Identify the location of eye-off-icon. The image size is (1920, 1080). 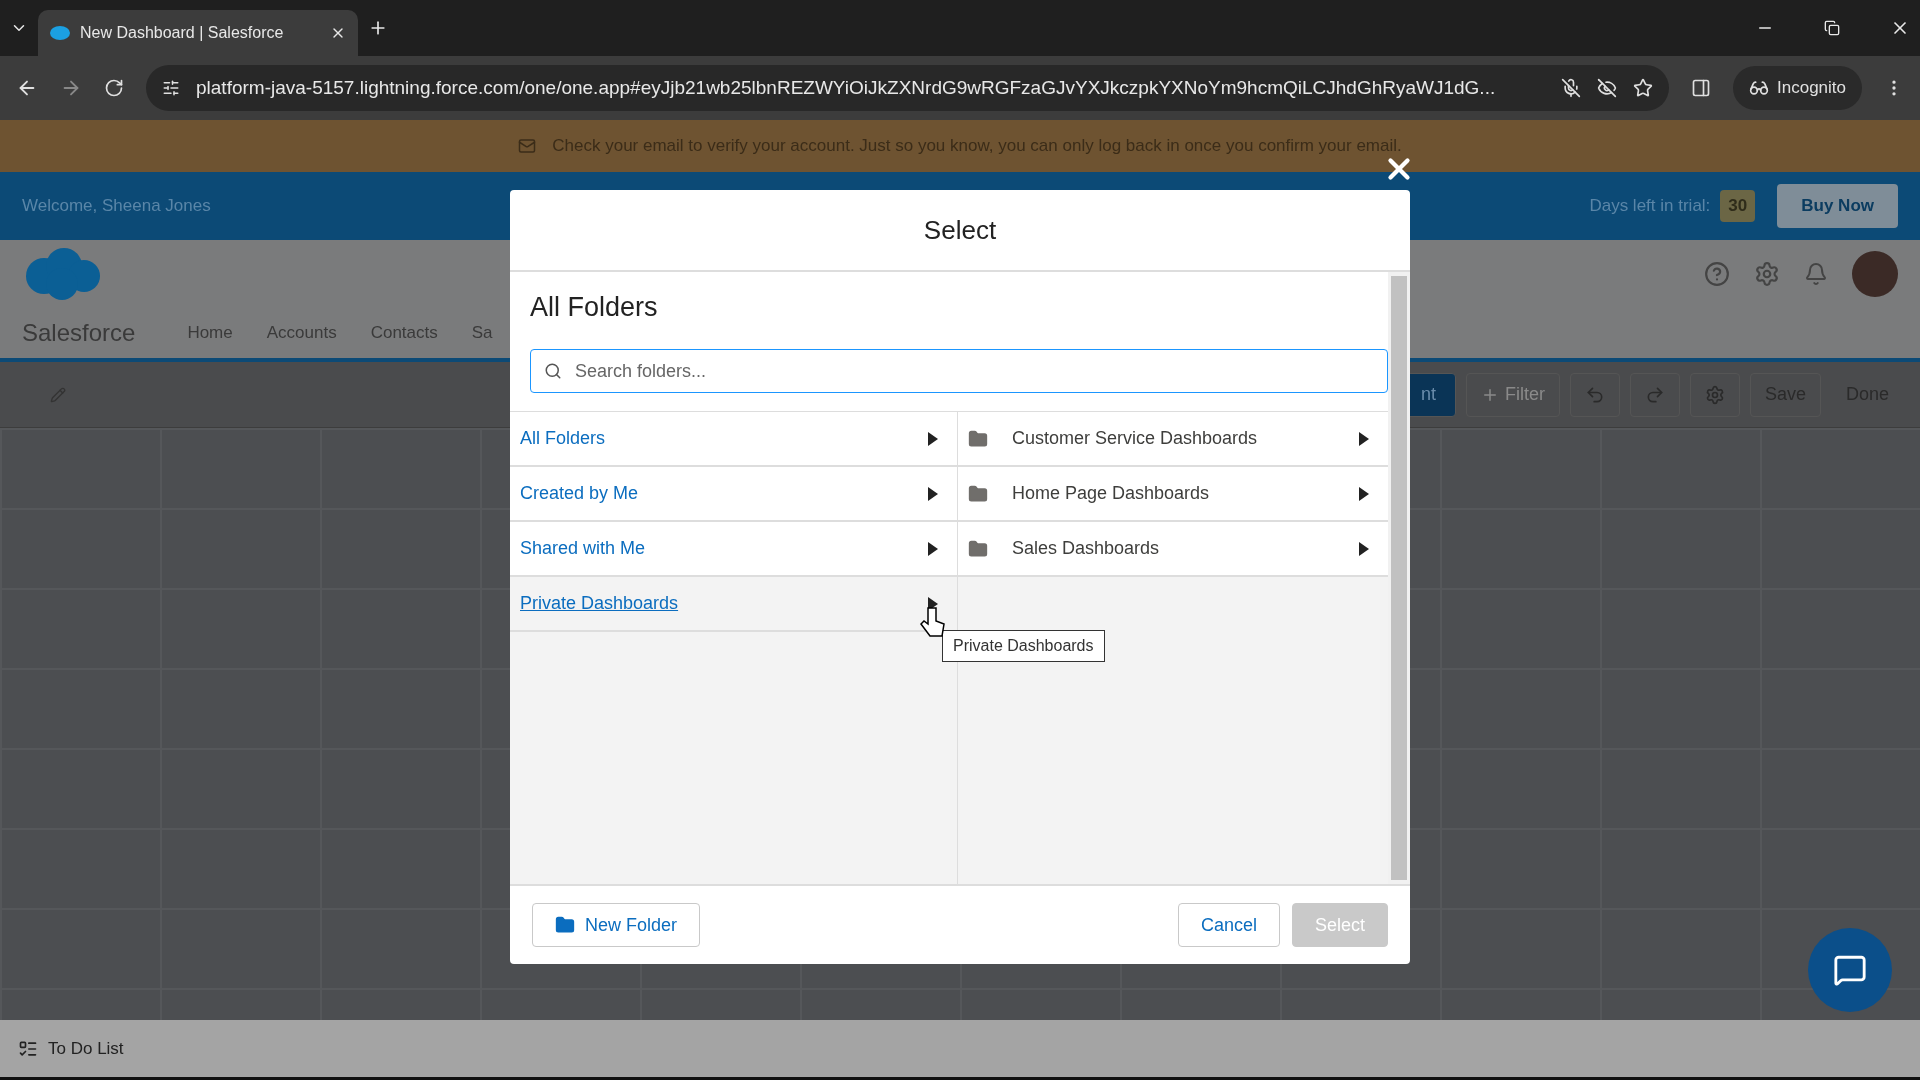
(1607, 88).